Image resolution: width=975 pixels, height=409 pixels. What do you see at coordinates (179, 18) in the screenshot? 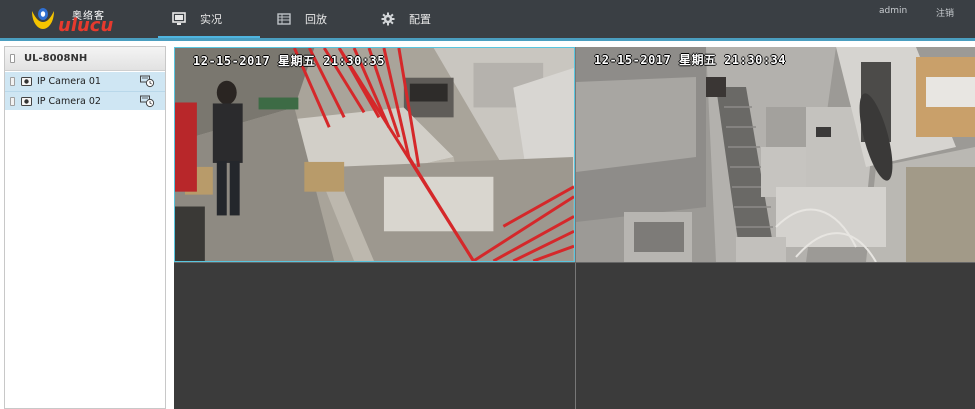
I see `monitor-icon` at bounding box center [179, 18].